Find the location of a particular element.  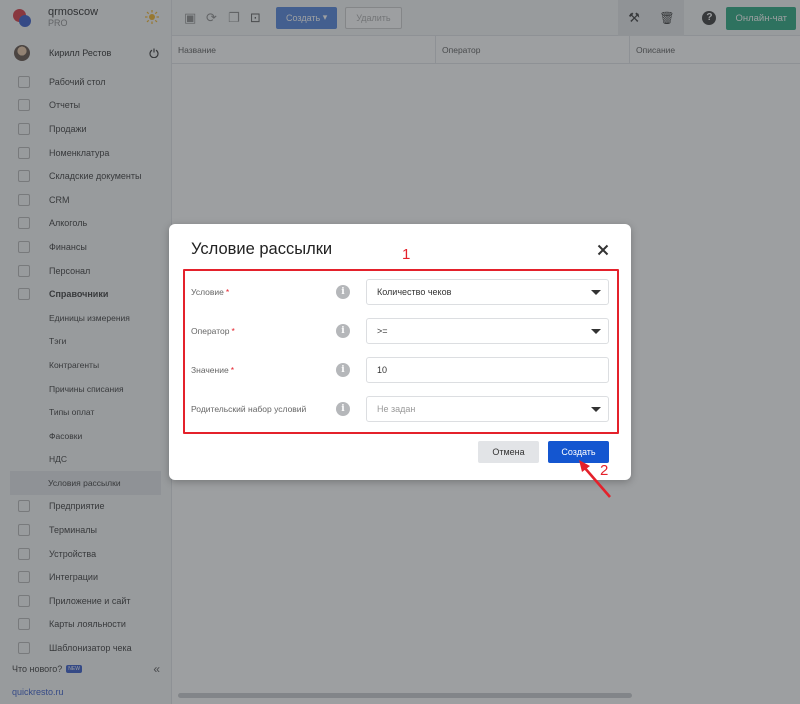

condition-select: Количество чеков is located at coordinates (487, 292).